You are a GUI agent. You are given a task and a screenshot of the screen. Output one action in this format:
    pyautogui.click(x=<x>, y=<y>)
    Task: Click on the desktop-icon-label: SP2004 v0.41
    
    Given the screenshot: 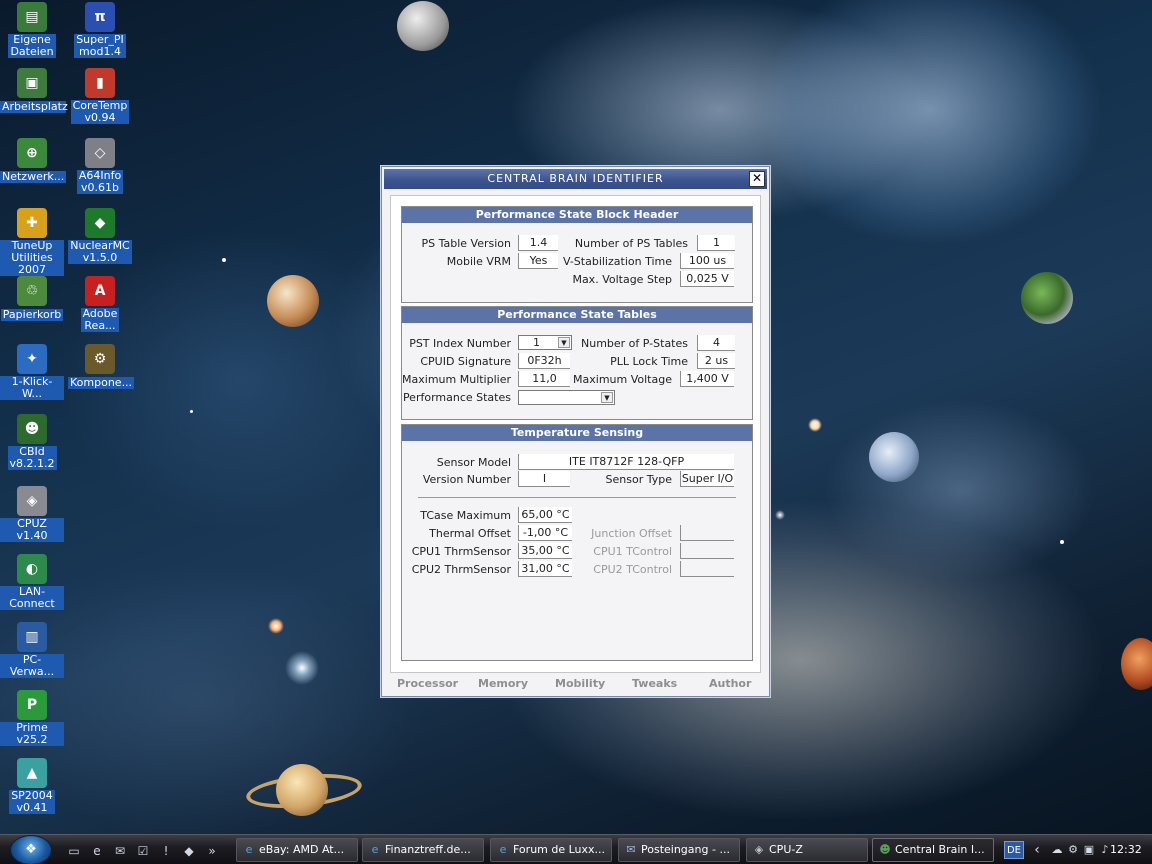 What is the action you would take?
    pyautogui.click(x=32, y=801)
    